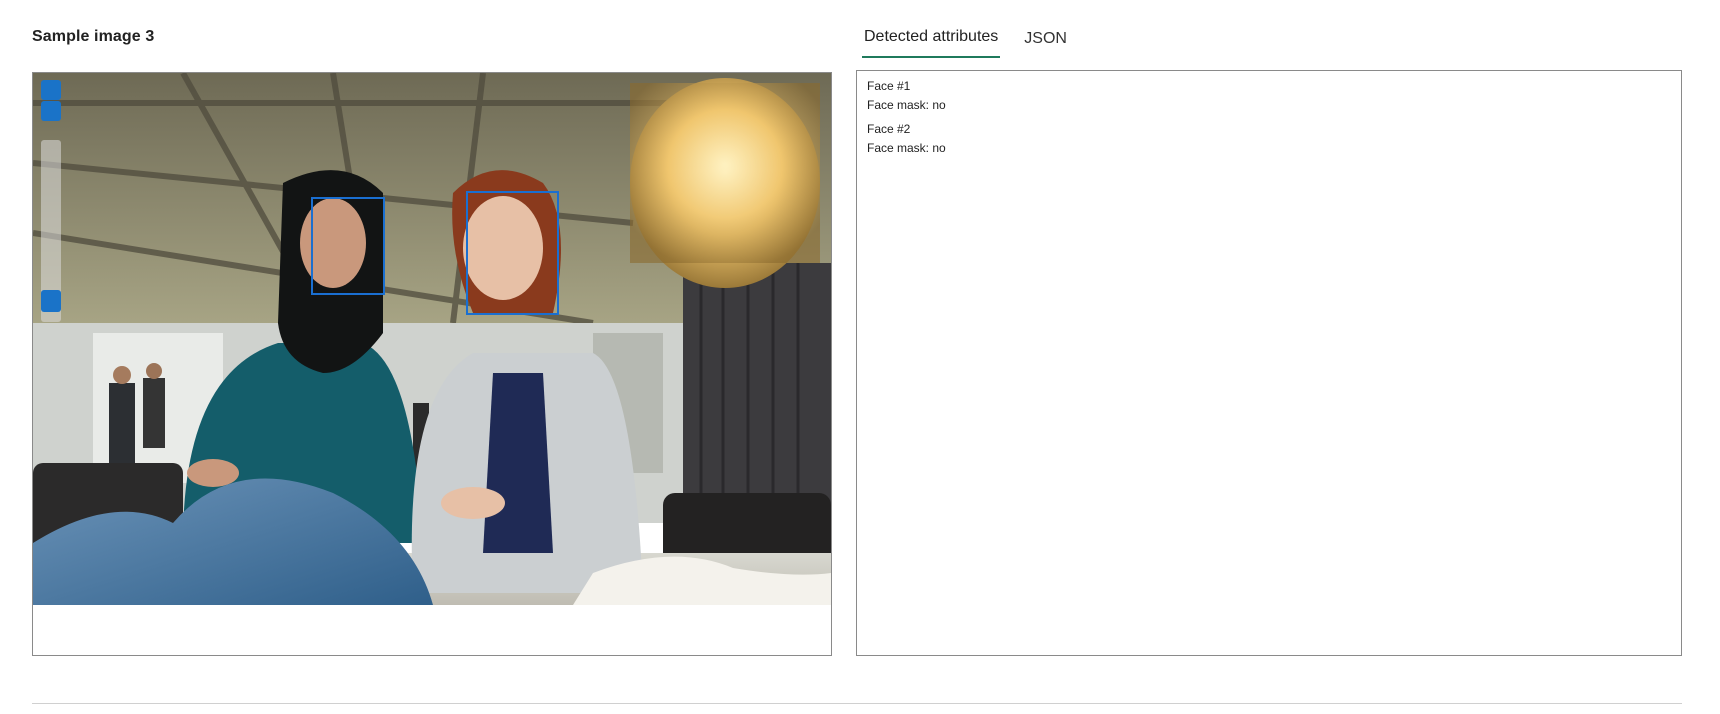 The image size is (1720, 714). What do you see at coordinates (889, 86) in the screenshot?
I see `face-label: Face #1` at bounding box center [889, 86].